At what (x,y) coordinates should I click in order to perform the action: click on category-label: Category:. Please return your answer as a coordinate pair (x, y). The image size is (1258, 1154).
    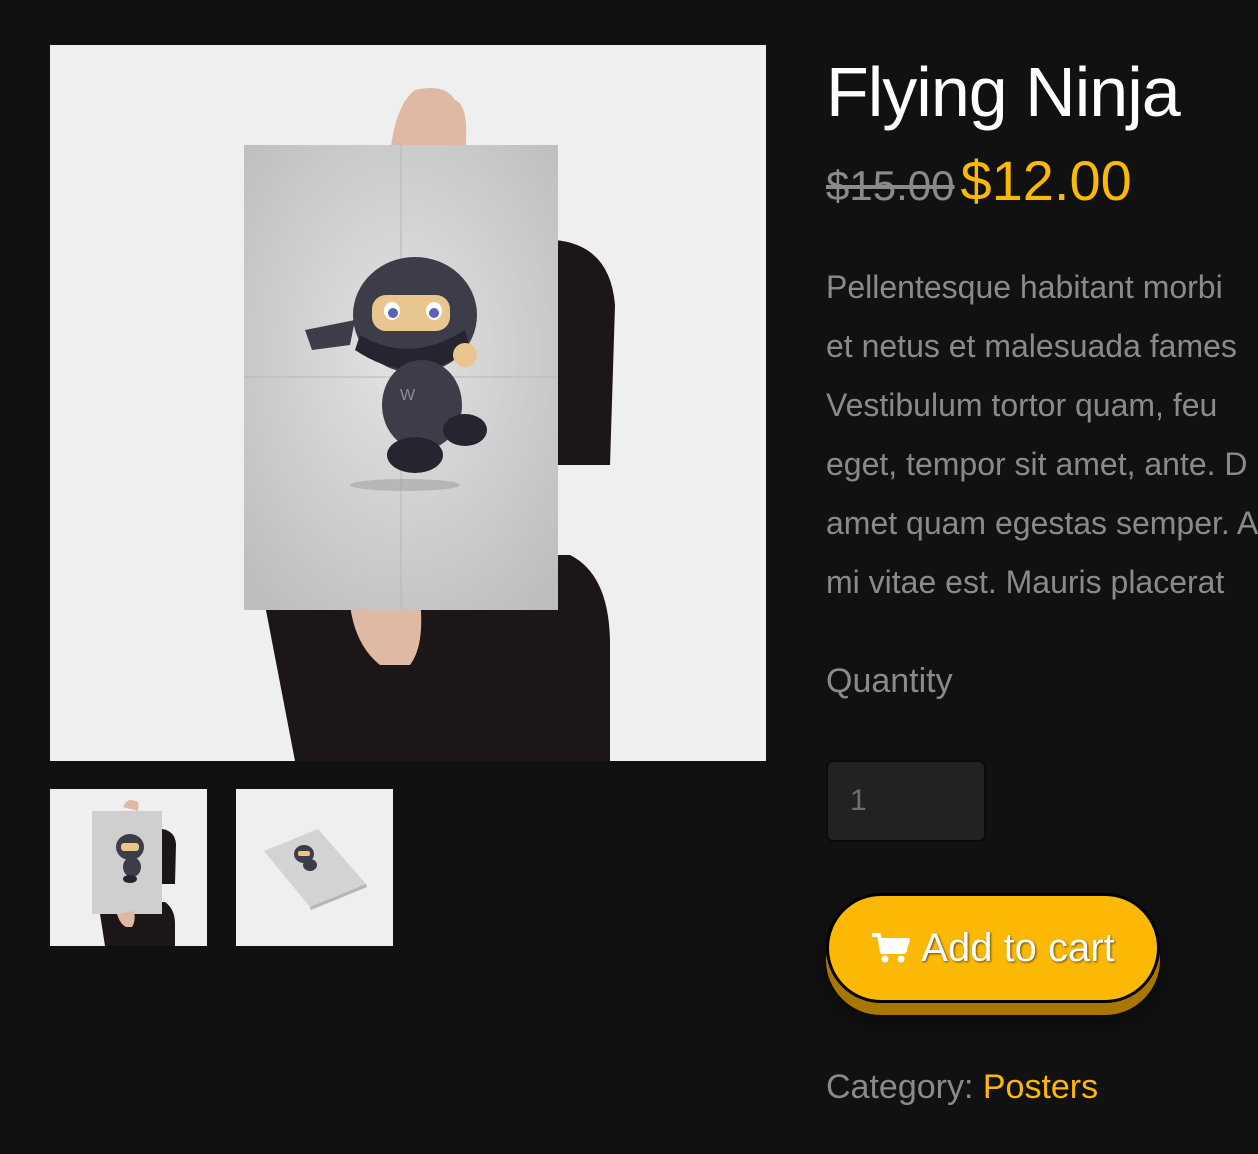
    Looking at the image, I should click on (900, 1087).